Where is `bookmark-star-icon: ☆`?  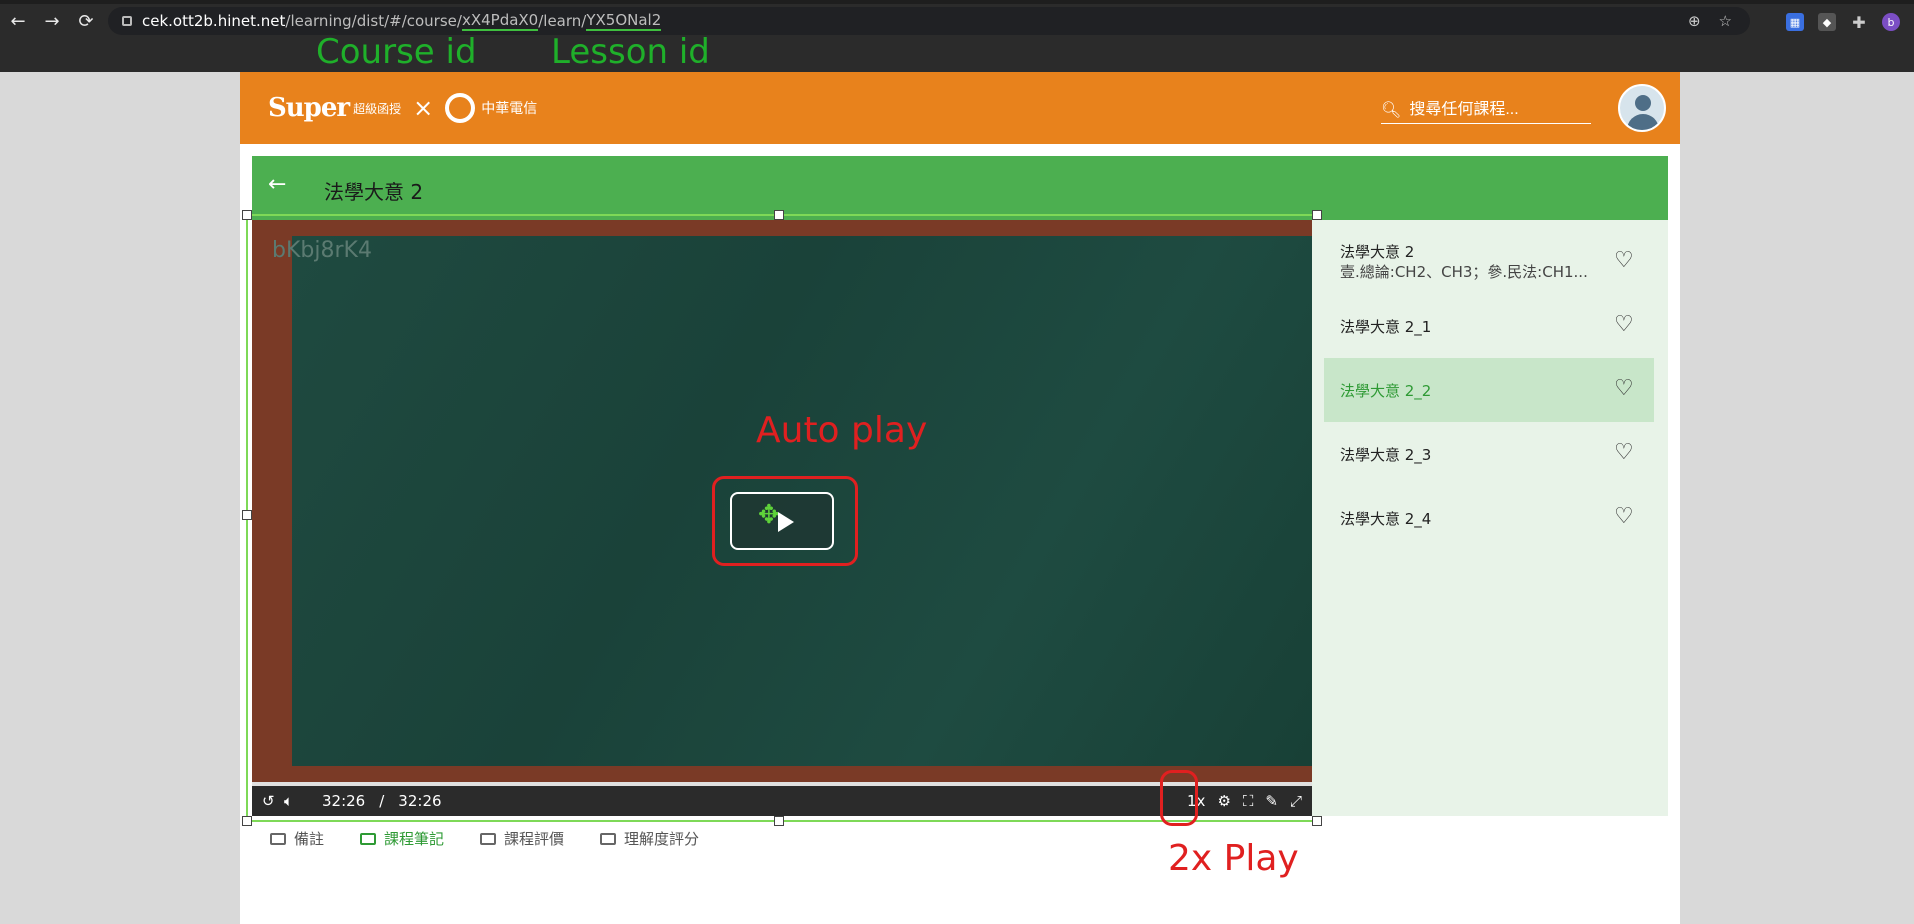
bookmark-star-icon: ☆ is located at coordinates (1725, 21).